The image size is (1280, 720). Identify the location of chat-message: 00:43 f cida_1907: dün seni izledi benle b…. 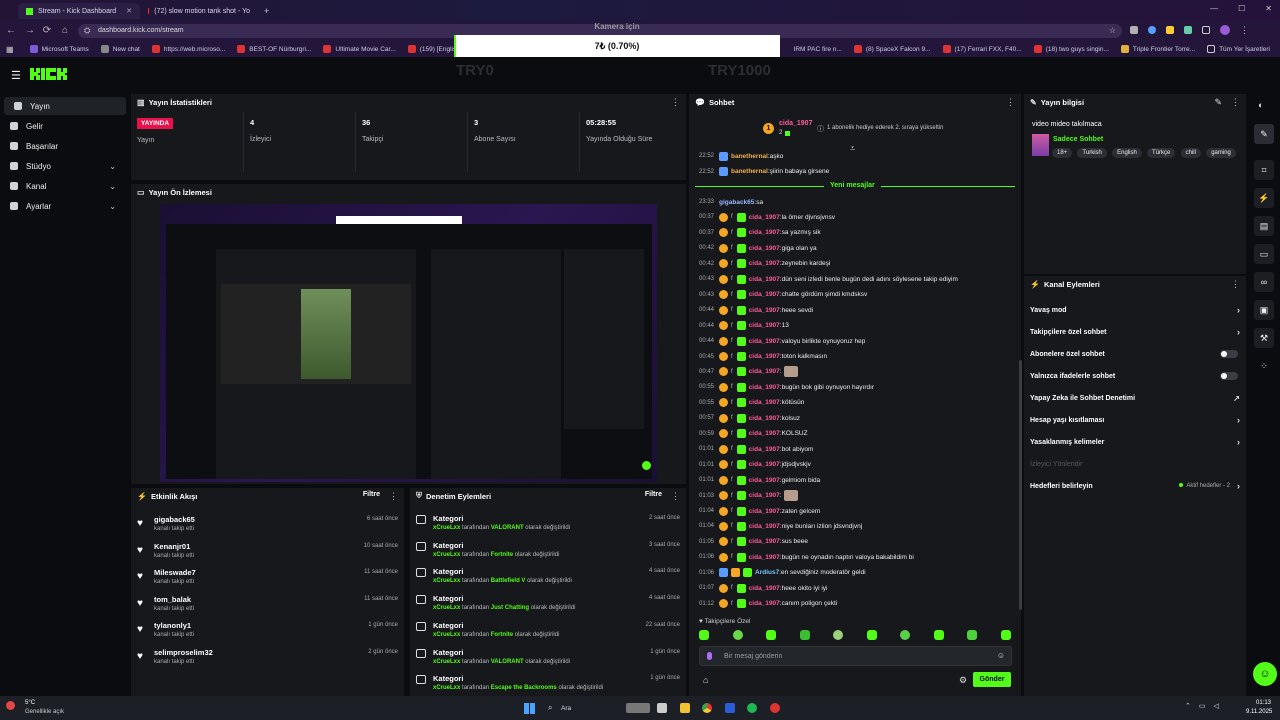
(855, 279).